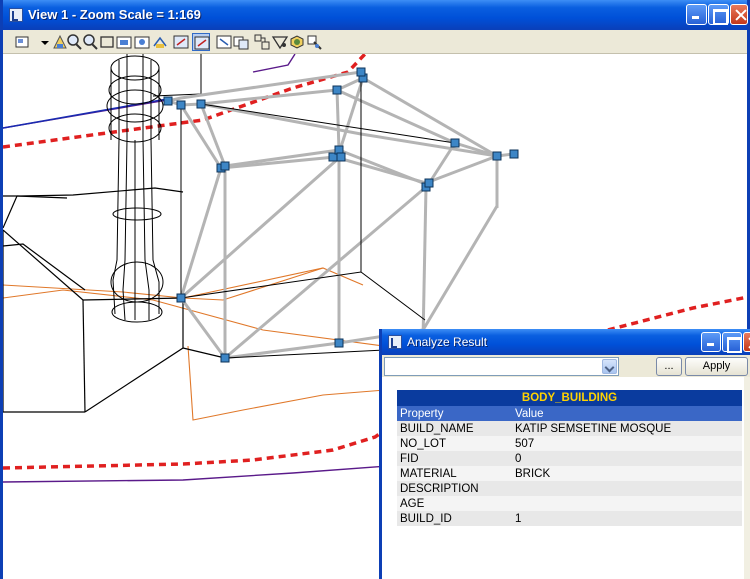 This screenshot has width=750, height=579. Describe the element at coordinates (454, 413) in the screenshot. I see `header-property: Property` at that location.